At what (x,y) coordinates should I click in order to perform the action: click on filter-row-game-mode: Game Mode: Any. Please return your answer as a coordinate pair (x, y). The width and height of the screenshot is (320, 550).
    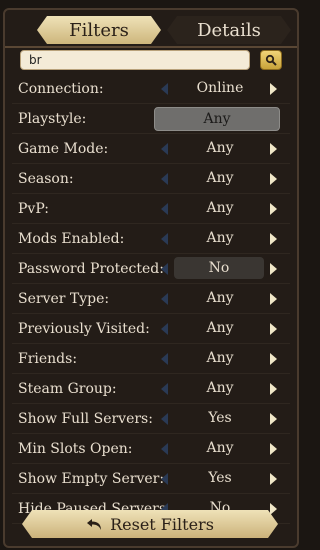
    Looking at the image, I should click on (151, 149).